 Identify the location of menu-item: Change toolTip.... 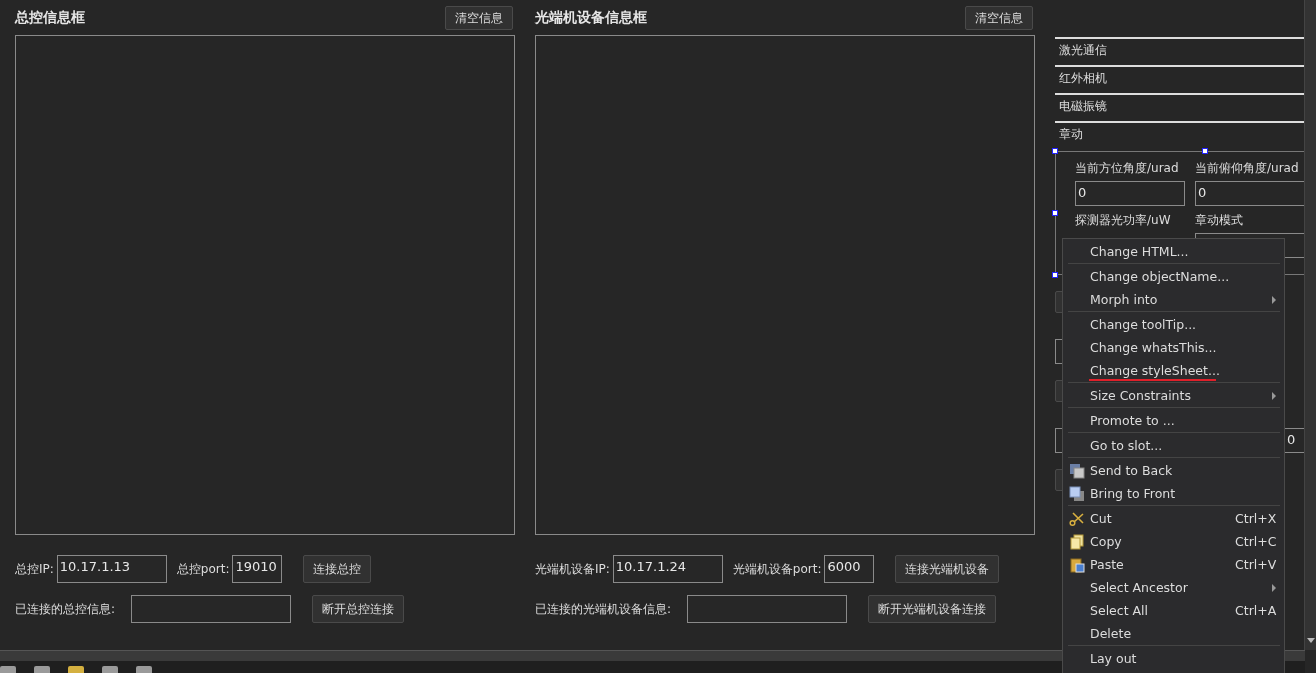
(1173, 324).